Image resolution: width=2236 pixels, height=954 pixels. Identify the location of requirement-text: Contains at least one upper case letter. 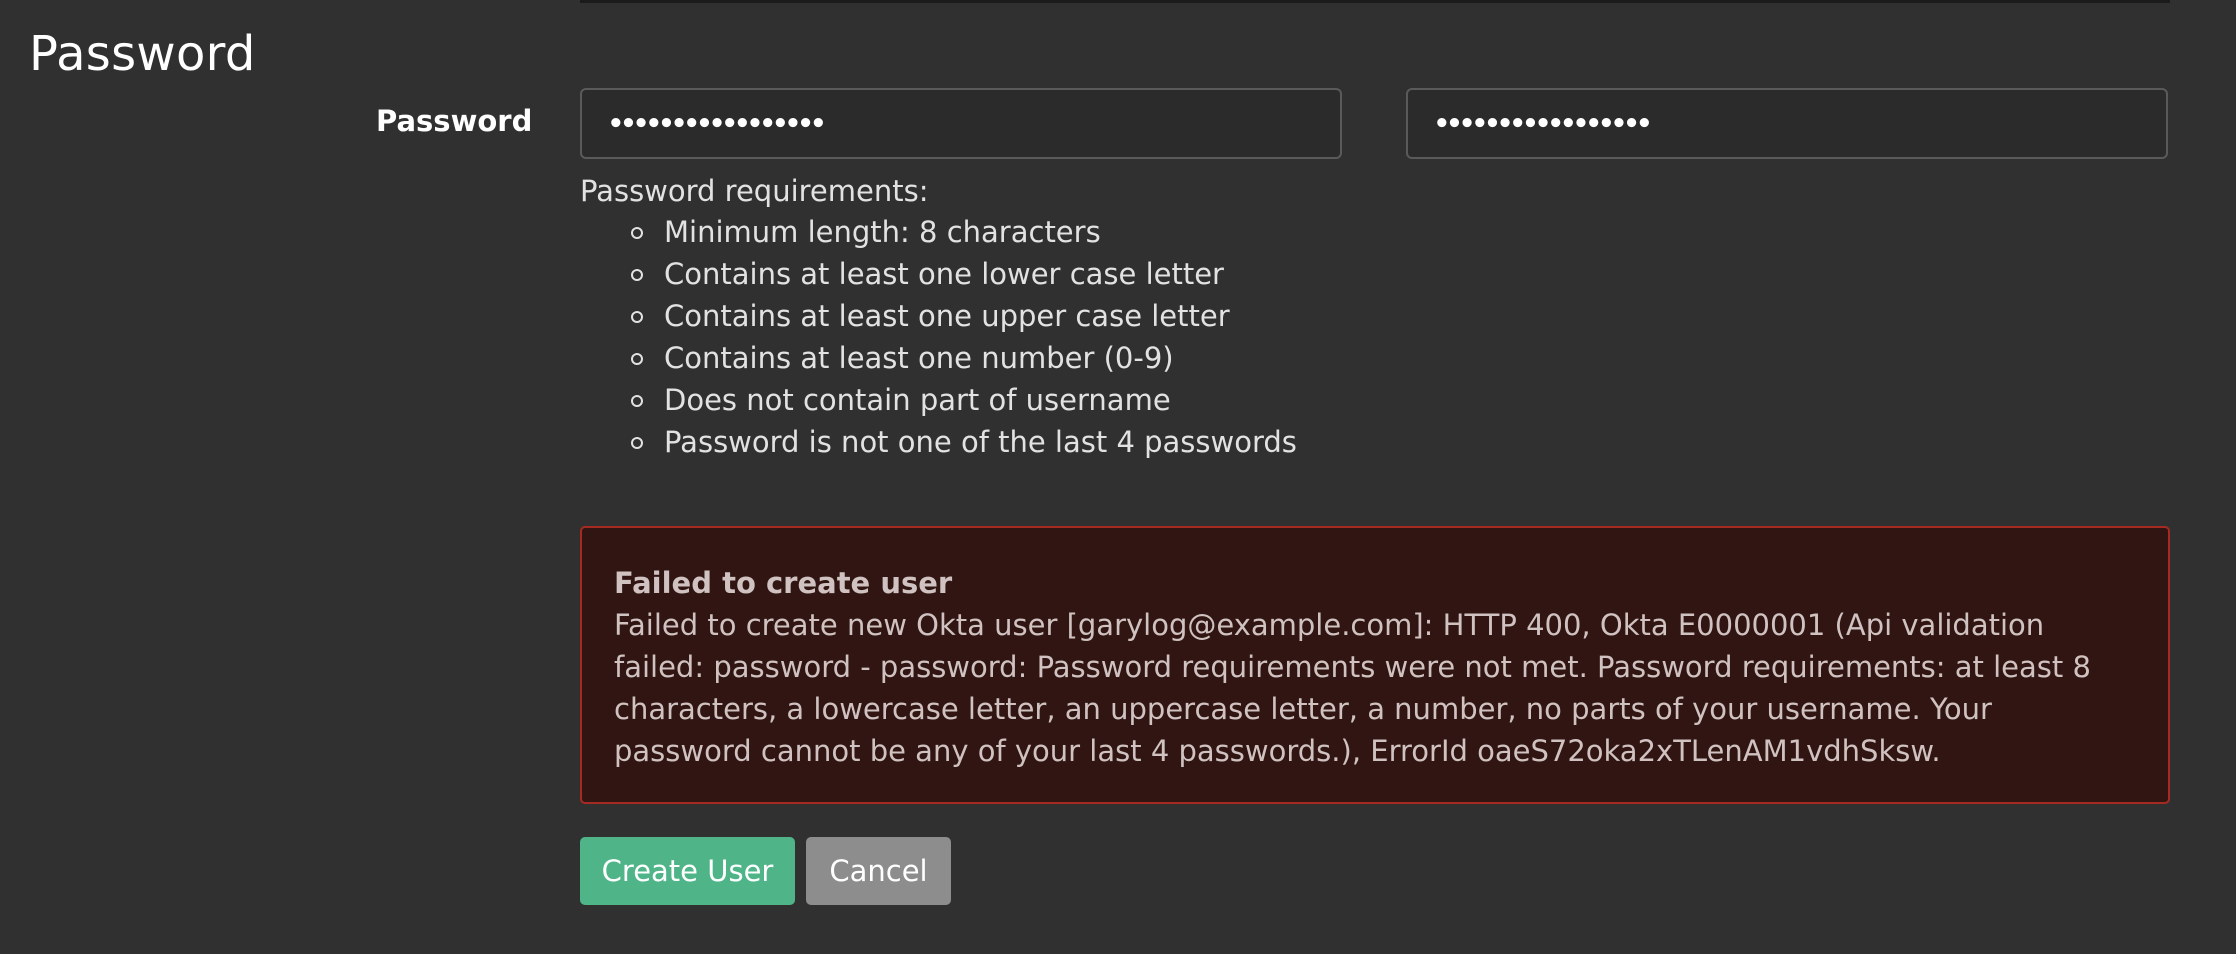
(947, 316).